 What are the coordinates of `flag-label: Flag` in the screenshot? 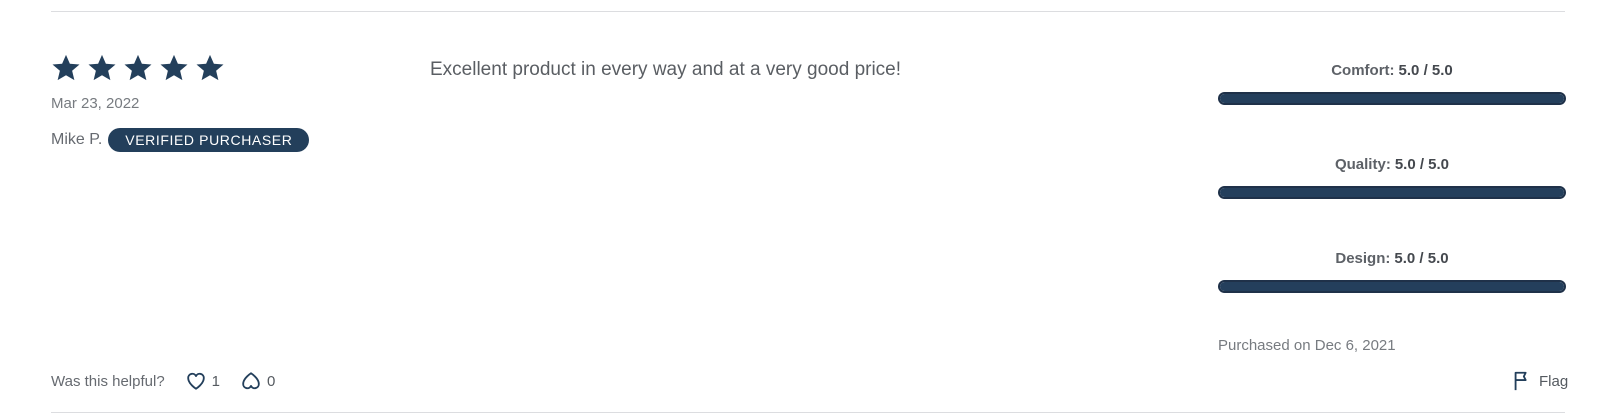 It's located at (1554, 381).